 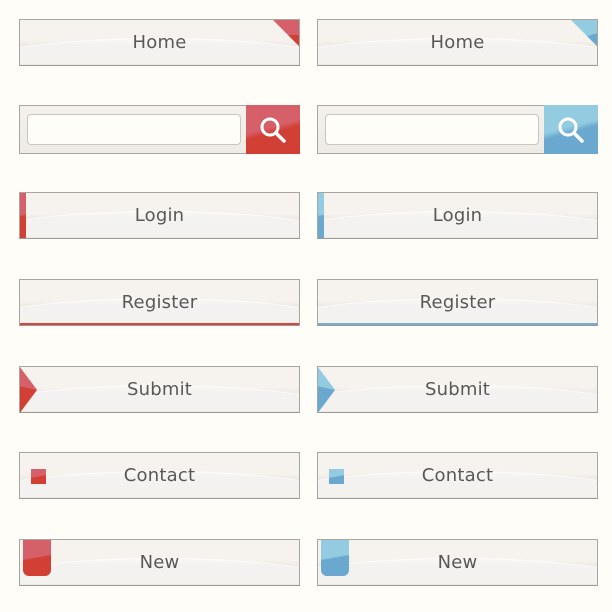 I want to click on search-bar-red, so click(x=159, y=129).